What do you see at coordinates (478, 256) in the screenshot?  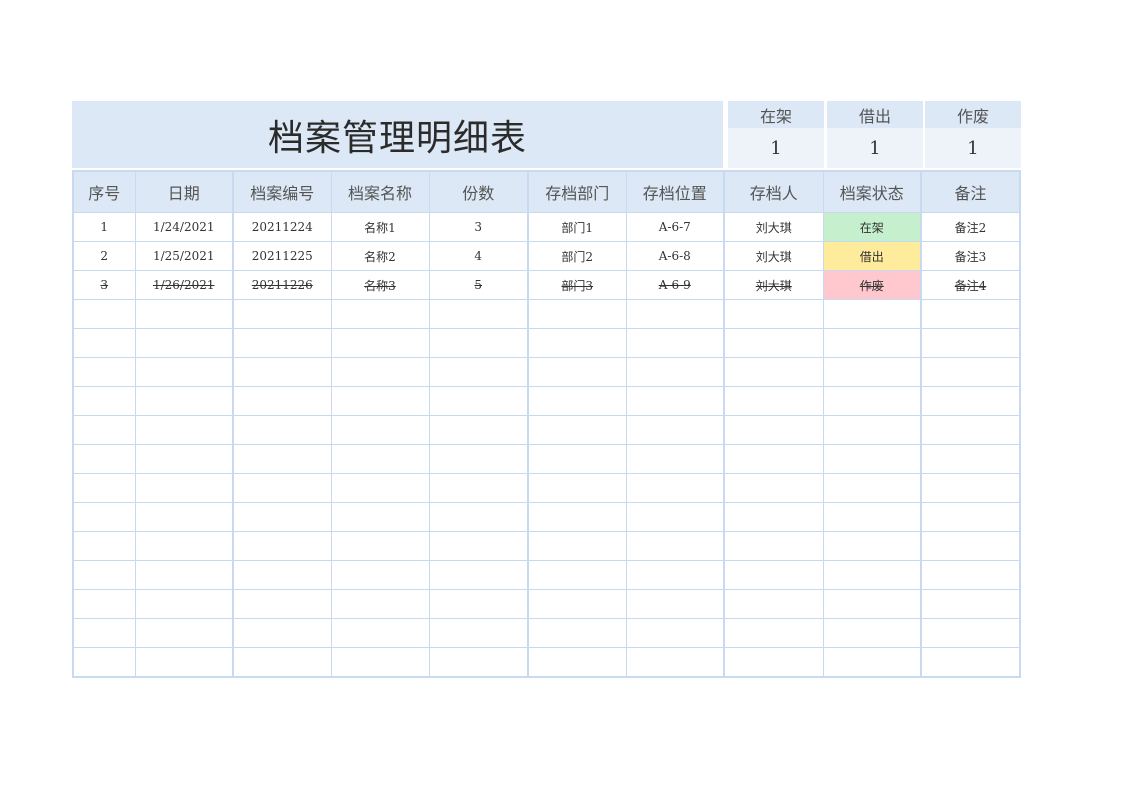 I see `cell-copies: 4` at bounding box center [478, 256].